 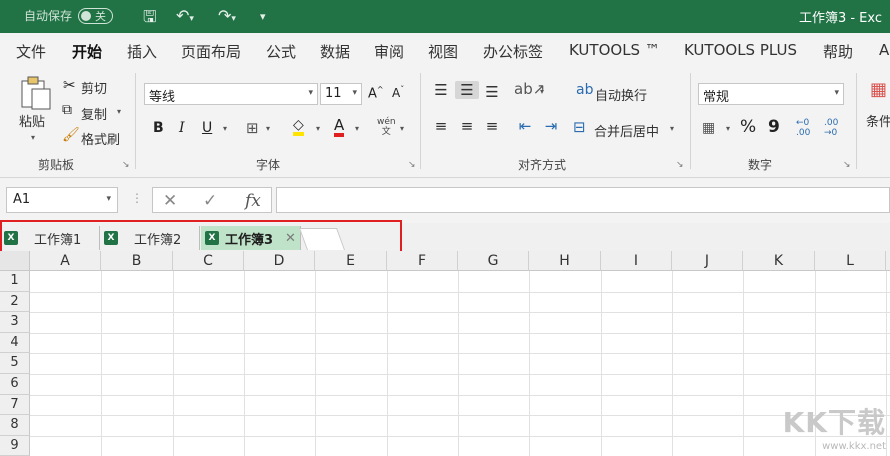 I want to click on column-header: E, so click(x=351, y=261).